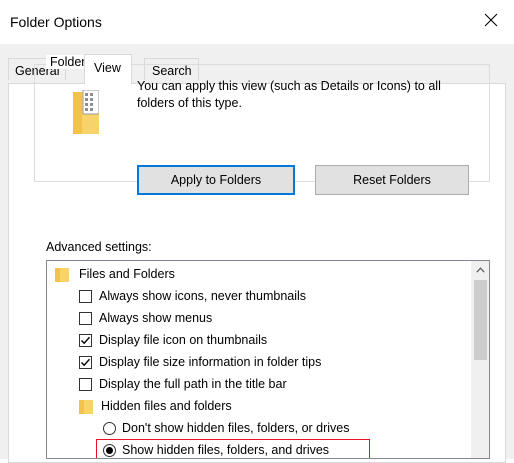 The height and width of the screenshot is (463, 514). I want to click on radio-button, so click(109, 428).